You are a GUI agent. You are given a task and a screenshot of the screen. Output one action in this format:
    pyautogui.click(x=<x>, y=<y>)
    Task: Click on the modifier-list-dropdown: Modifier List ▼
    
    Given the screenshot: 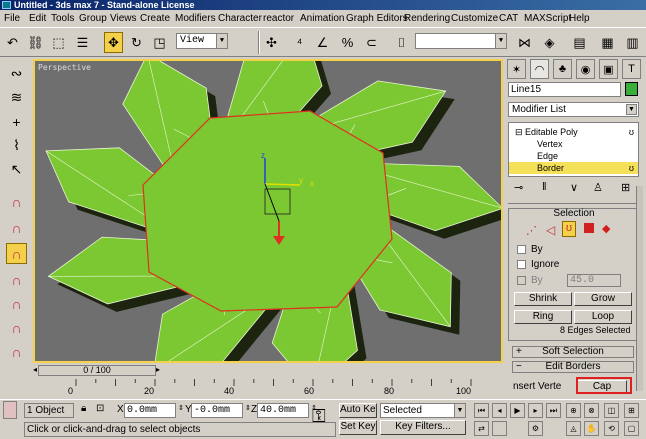 What is the action you would take?
    pyautogui.click(x=573, y=109)
    